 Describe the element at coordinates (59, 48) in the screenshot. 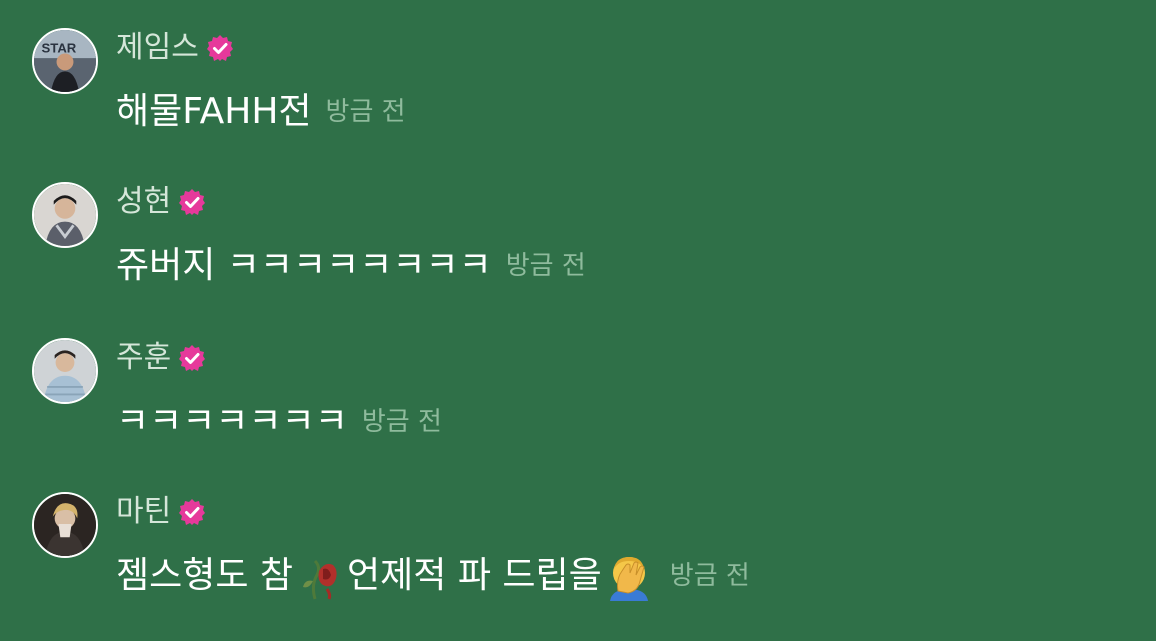

I see `svg-text: STAR` at that location.